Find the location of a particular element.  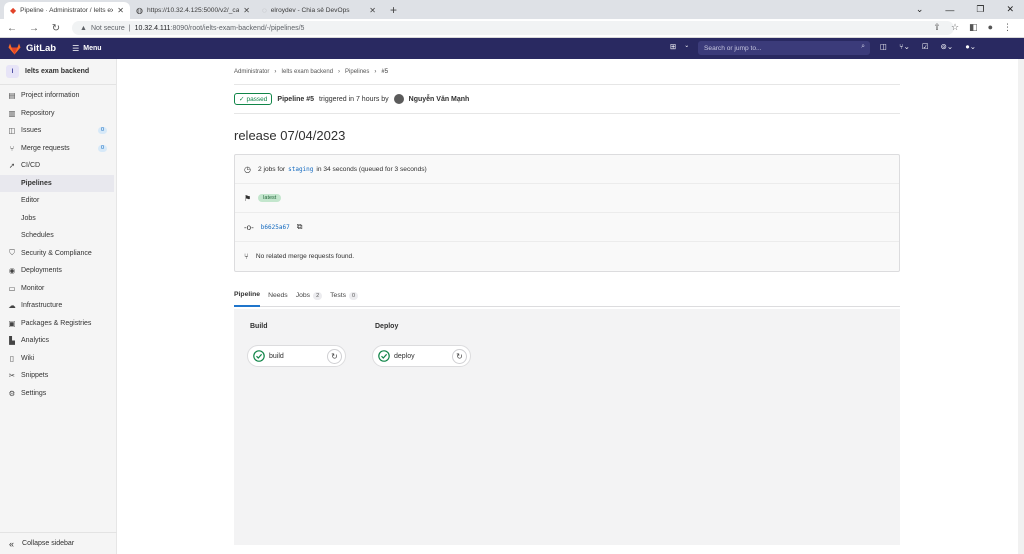

restore-icon: ❐ is located at coordinates (980, 9).